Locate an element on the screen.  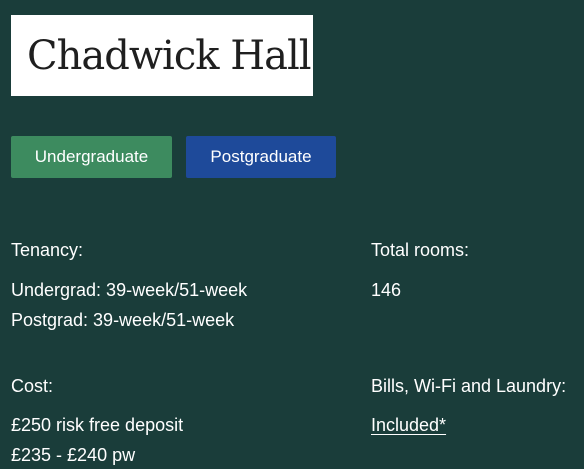
hall-title-card: Chadwick Hall is located at coordinates (162, 55).